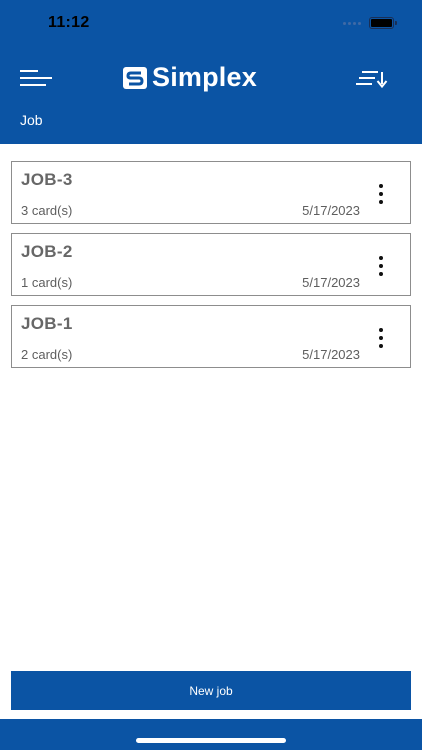 This screenshot has height=750, width=422. What do you see at coordinates (352, 23) in the screenshot?
I see `signal-icon` at bounding box center [352, 23].